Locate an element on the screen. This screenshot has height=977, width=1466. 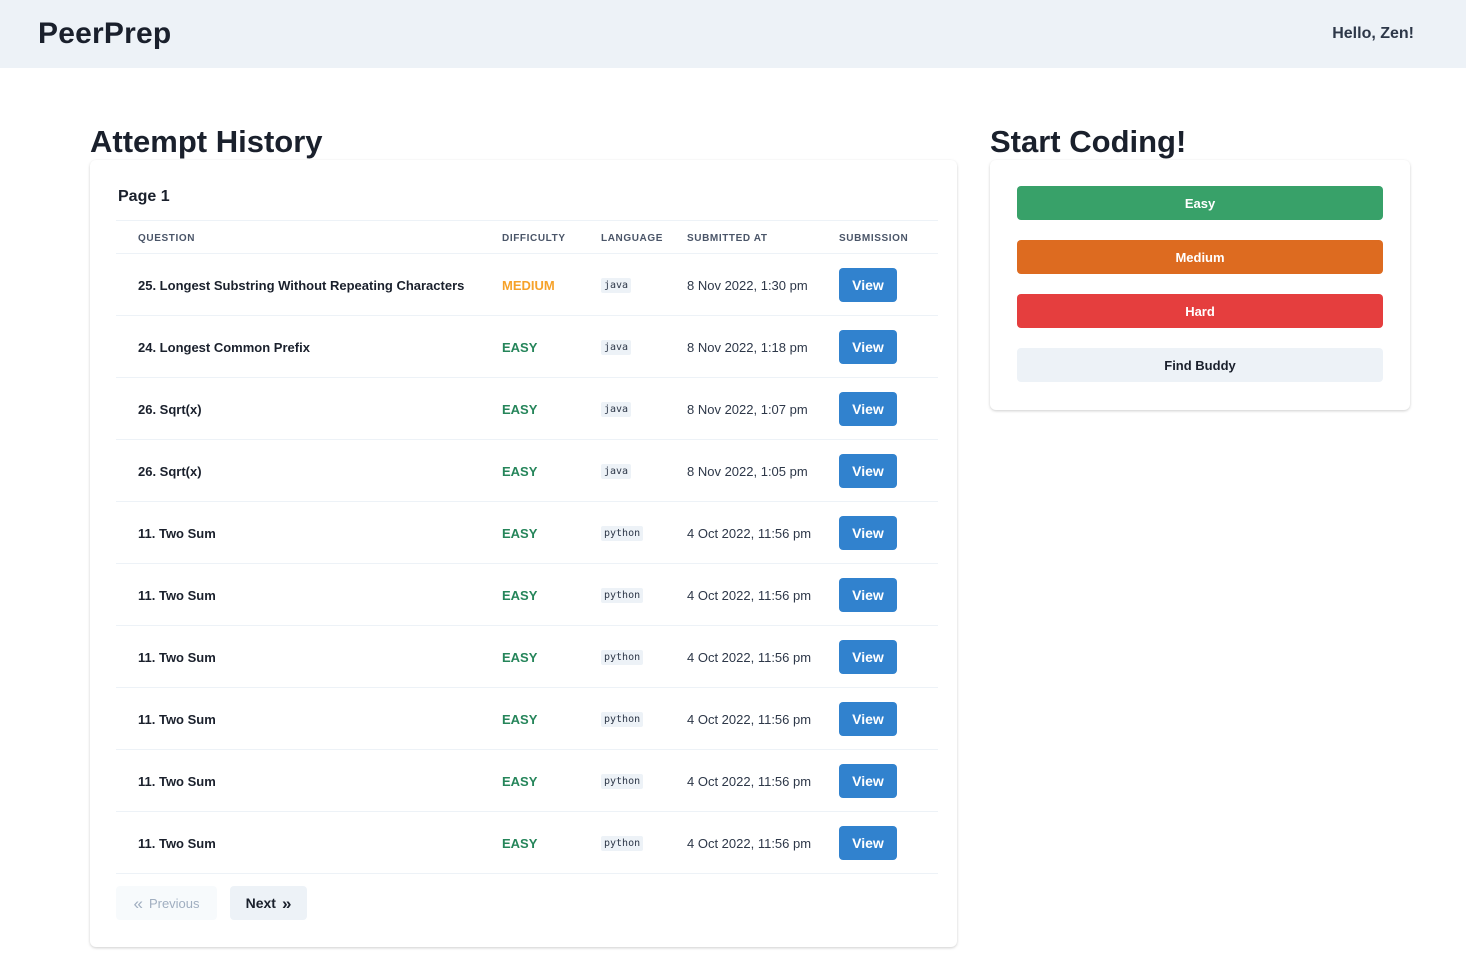
find-buddy-button: Find Buddy is located at coordinates (1200, 365).